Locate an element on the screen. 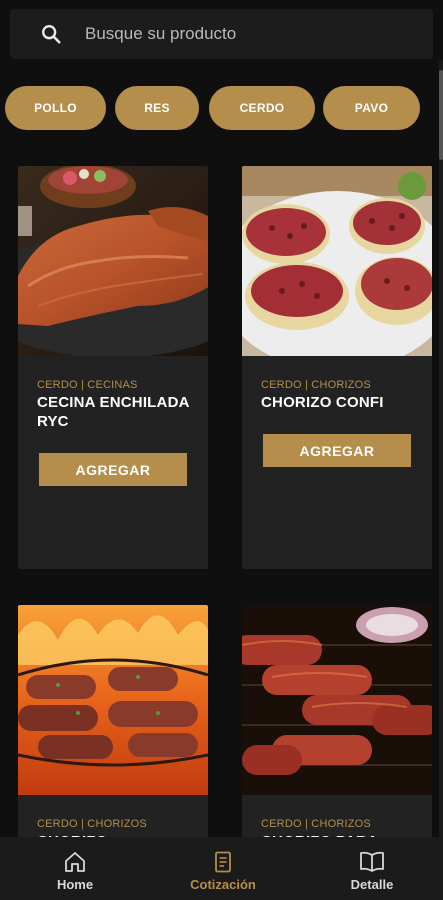 Image resolution: width=443 pixels, height=900 pixels. product-name: CHORIZO CONFI is located at coordinates (322, 402).